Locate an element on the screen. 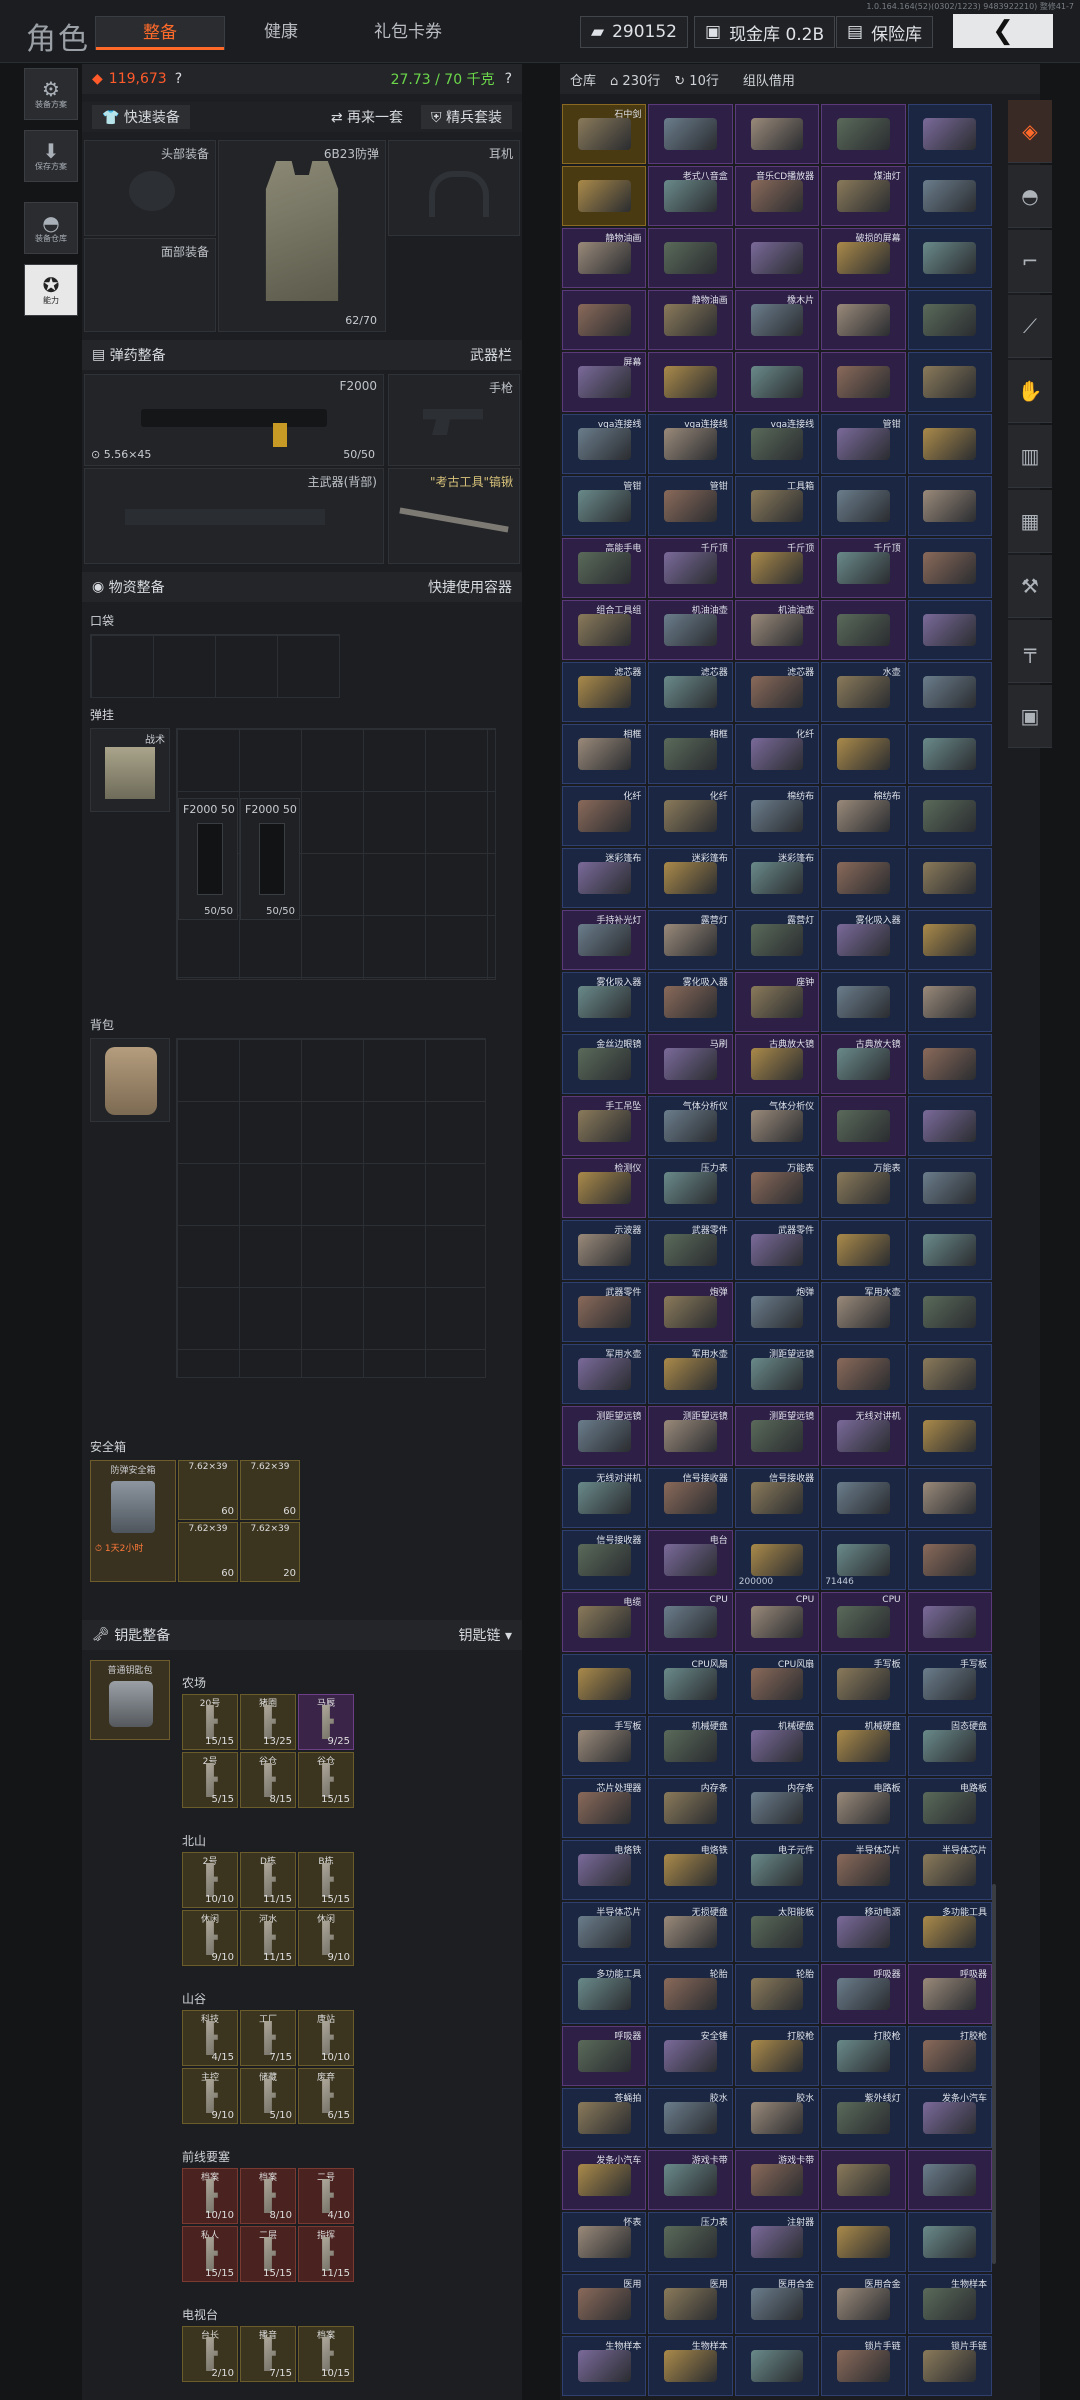 This screenshot has height=2400, width=1080. storage-item: 生物样本 is located at coordinates (690, 2366).